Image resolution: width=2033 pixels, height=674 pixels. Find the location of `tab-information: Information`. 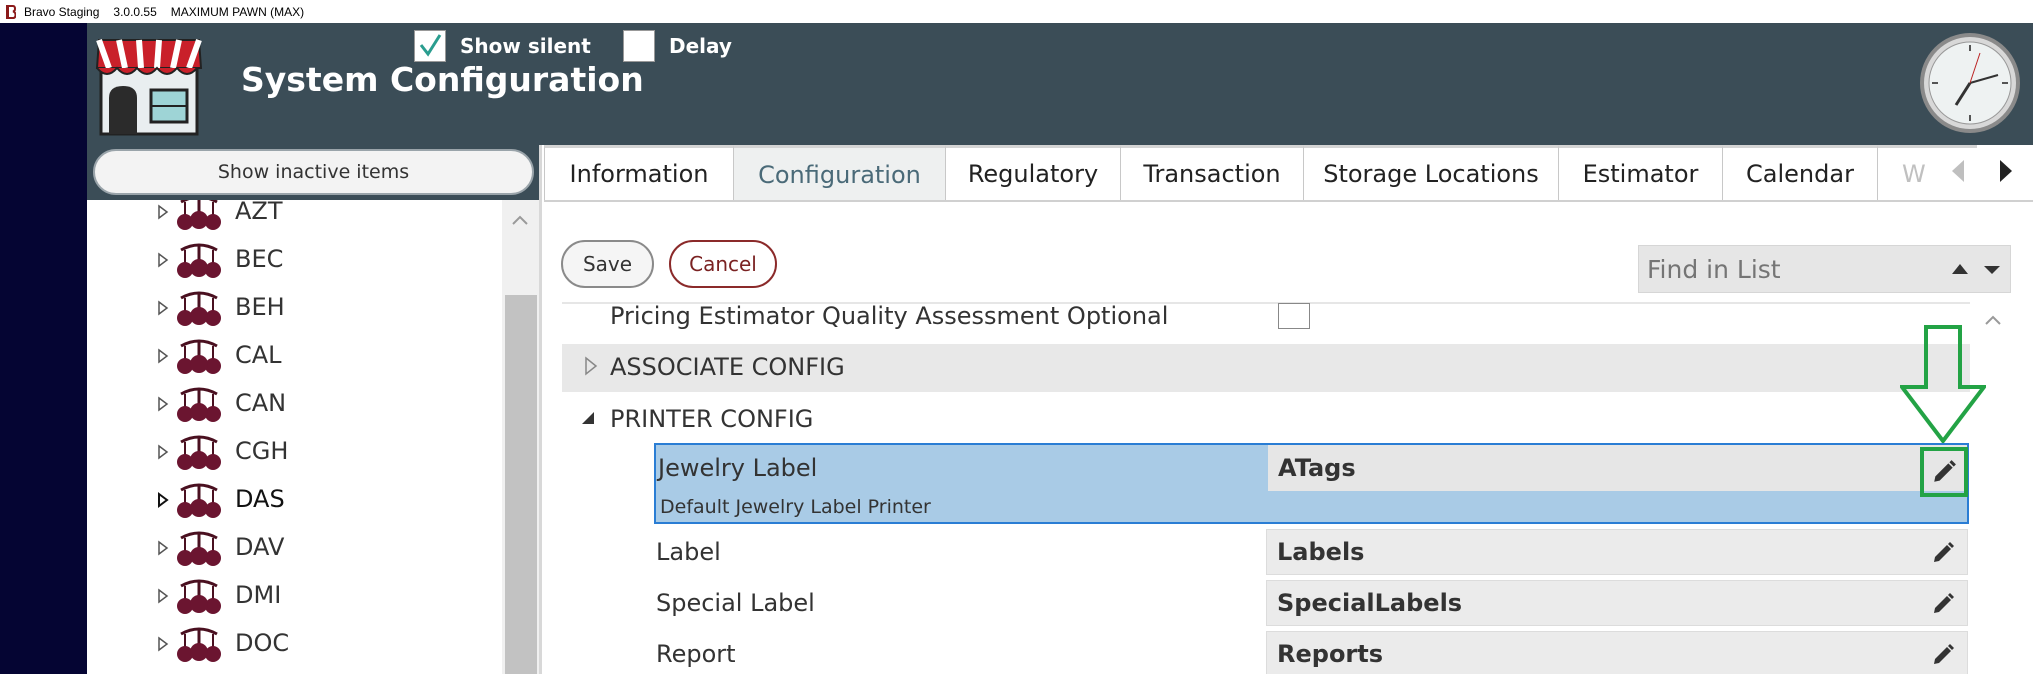

tab-information: Information is located at coordinates (639, 173).